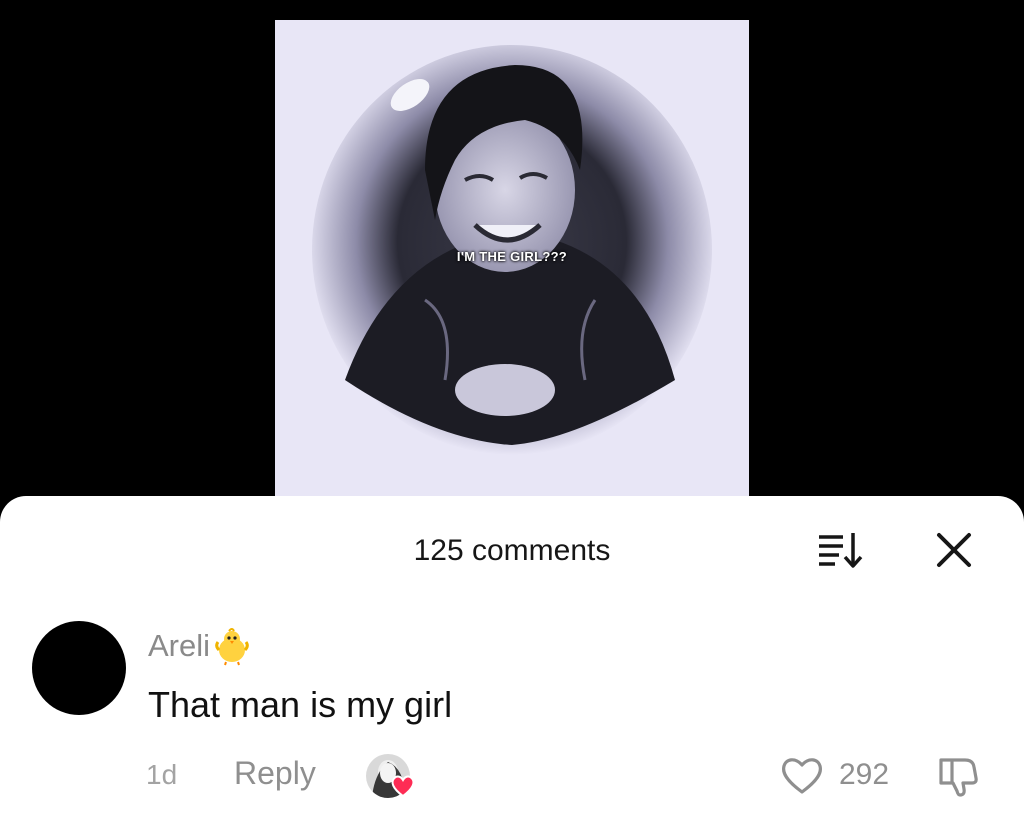 This screenshot has width=1024, height=826. Describe the element at coordinates (864, 774) in the screenshot. I see `like-count: 292` at that location.